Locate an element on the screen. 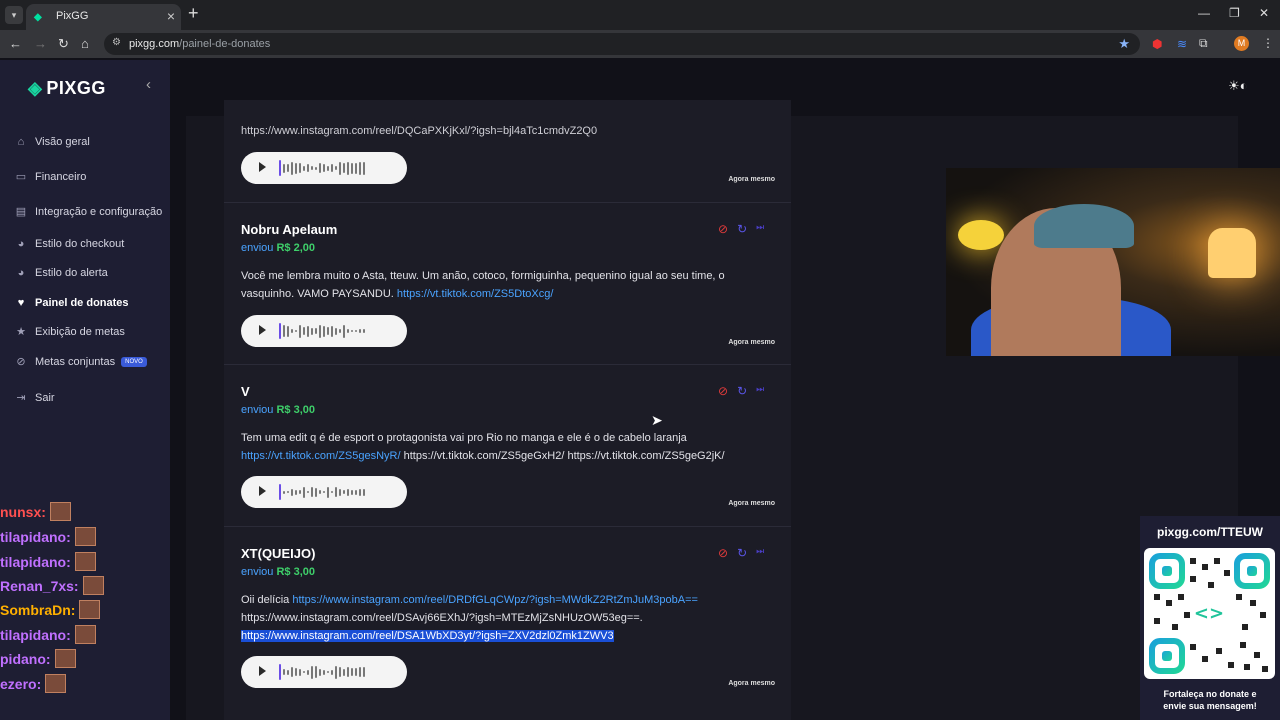 The height and width of the screenshot is (720, 1280). tab-title: PixGG is located at coordinates (72, 16).